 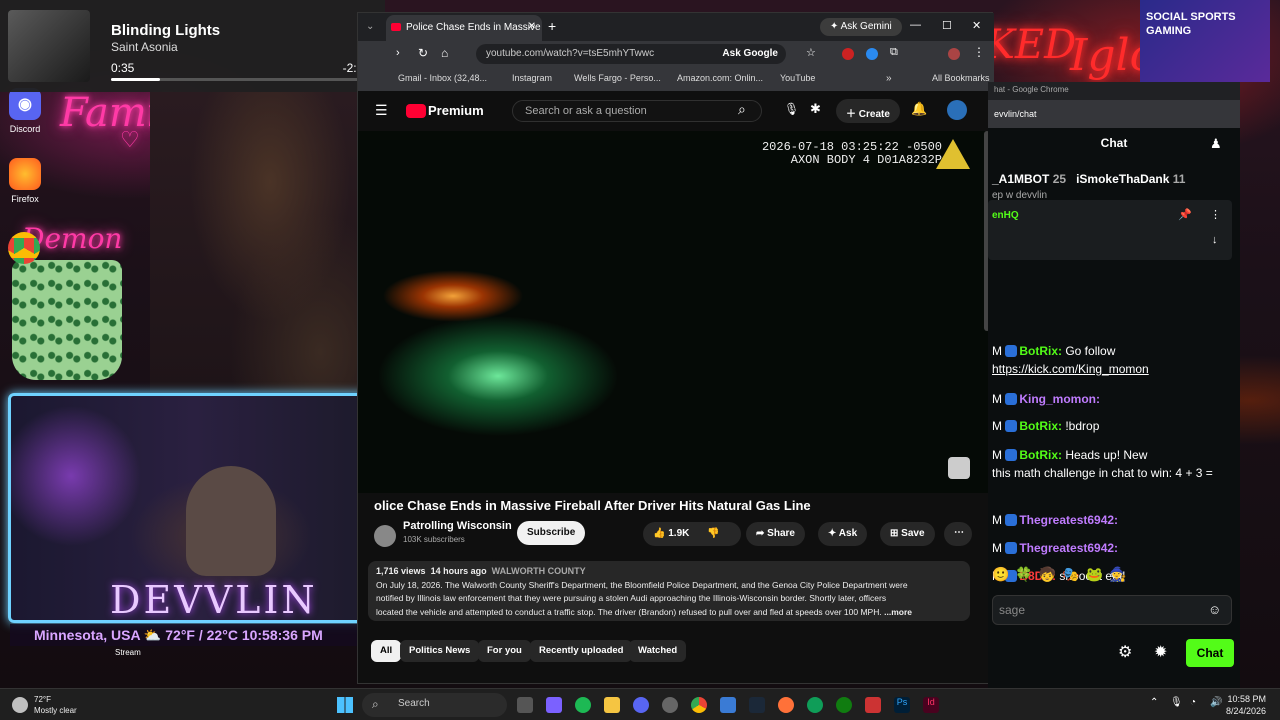 What do you see at coordinates (381, 110) in the screenshot?
I see `hamburger-menu-icon: ☰` at bounding box center [381, 110].